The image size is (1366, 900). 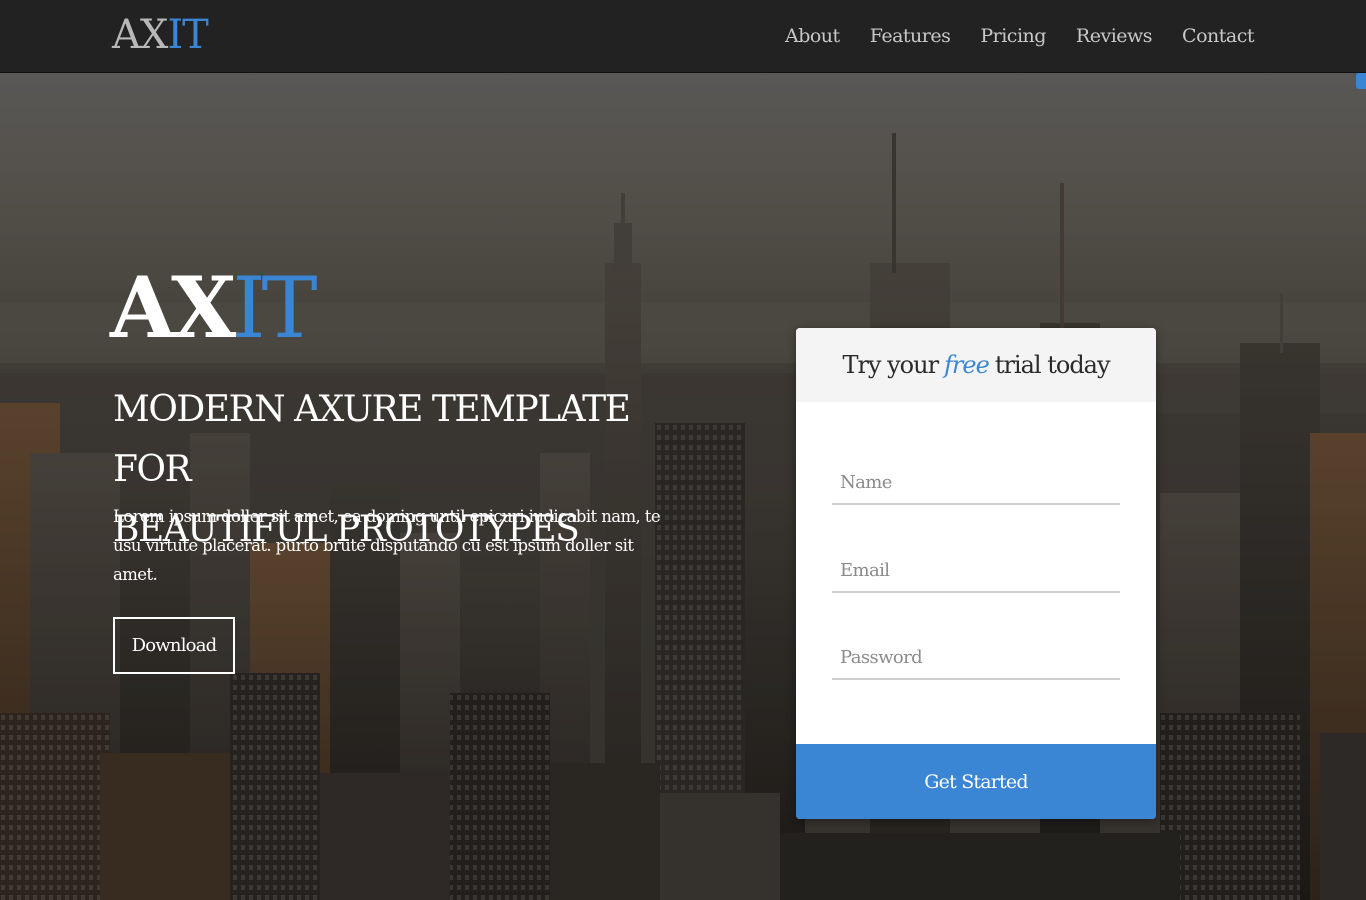 I want to click on hero-logo-ax: AX, so click(x=173, y=307).